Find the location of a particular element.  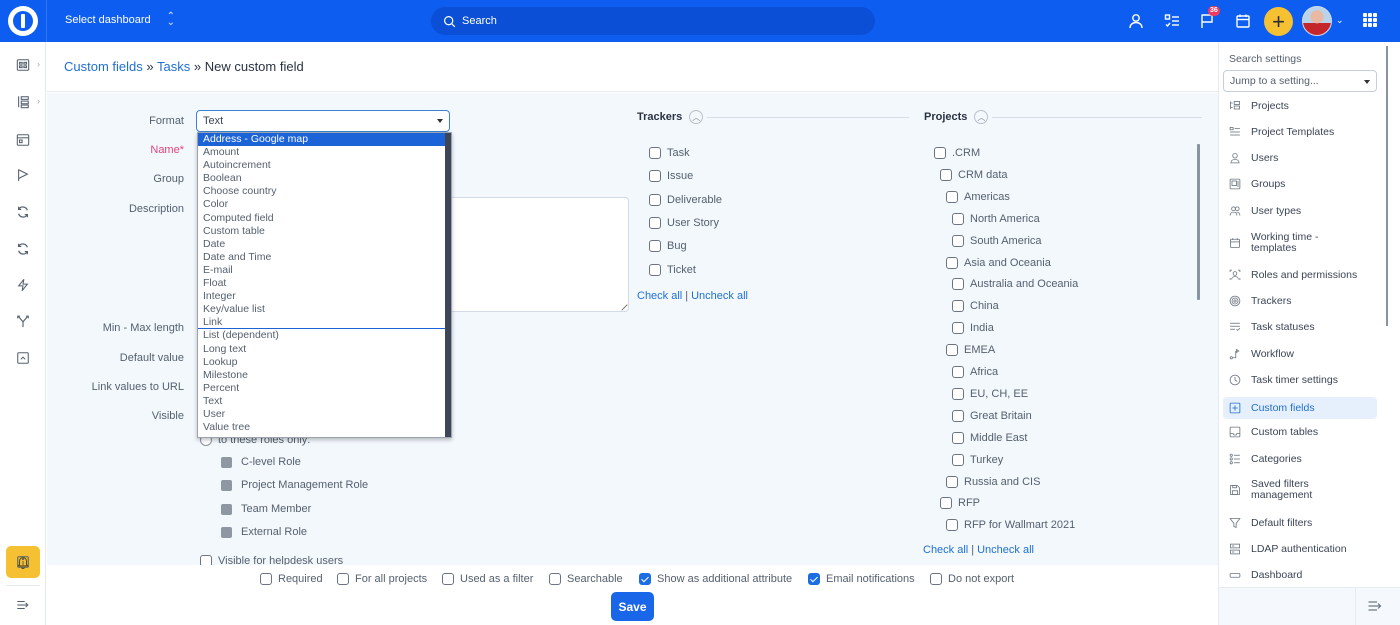

project-checkbox-item: RFP is located at coordinates (960, 503).